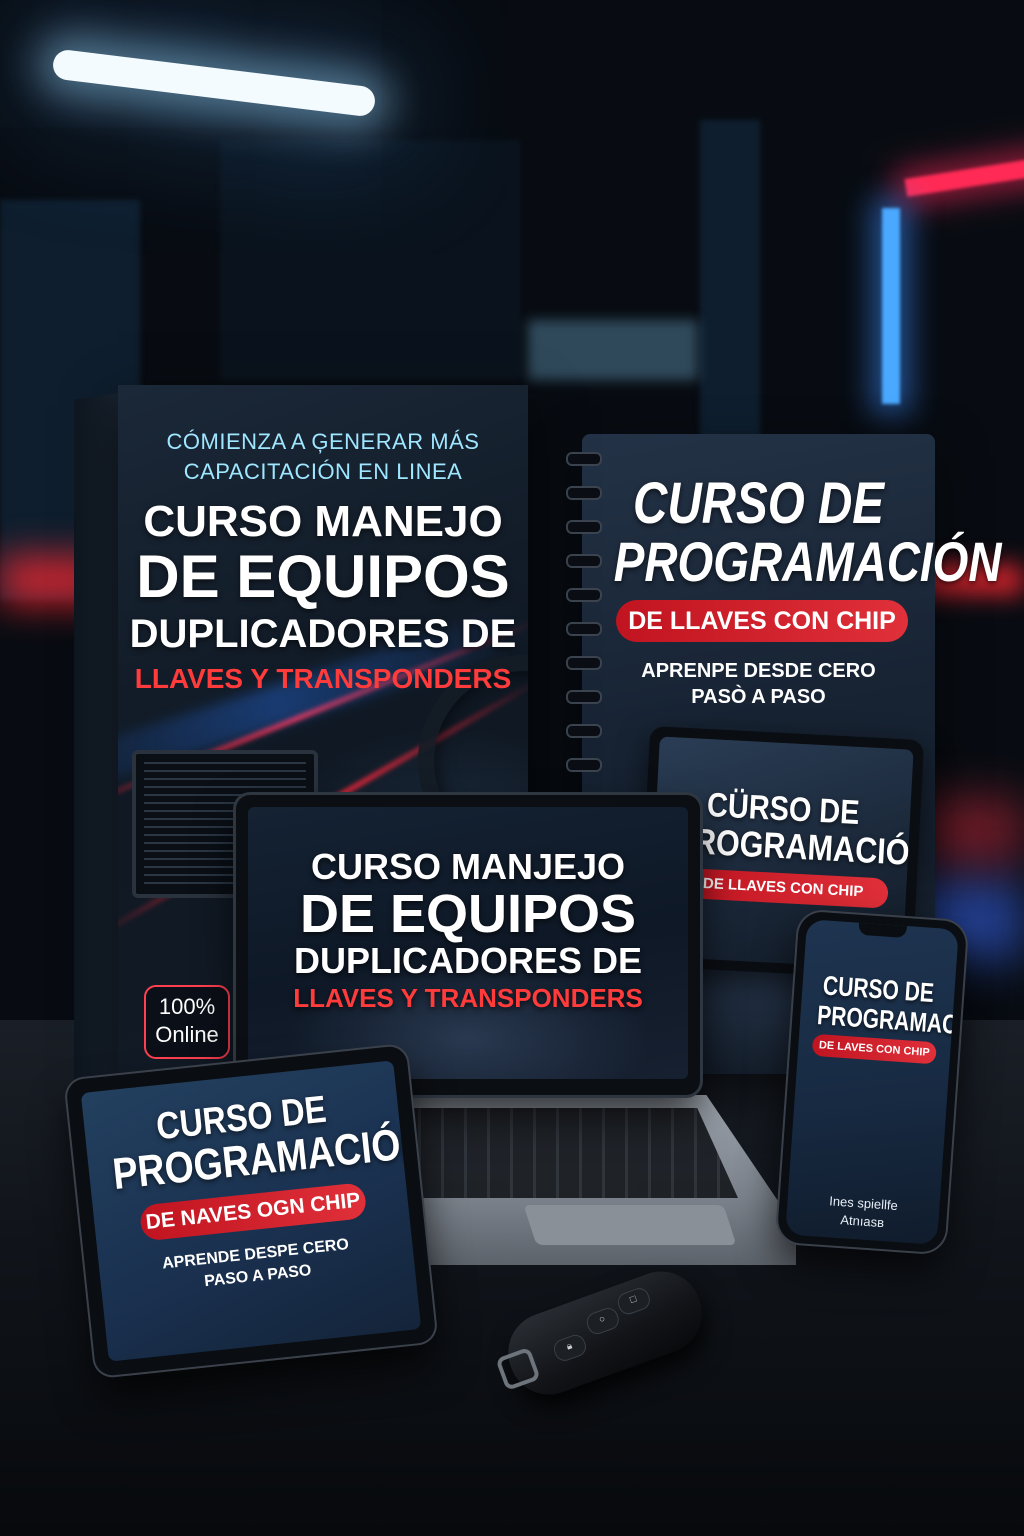 Image resolution: width=1024 pixels, height=1536 pixels. What do you see at coordinates (187, 1034) in the screenshot?
I see `badge-line2: Online` at bounding box center [187, 1034].